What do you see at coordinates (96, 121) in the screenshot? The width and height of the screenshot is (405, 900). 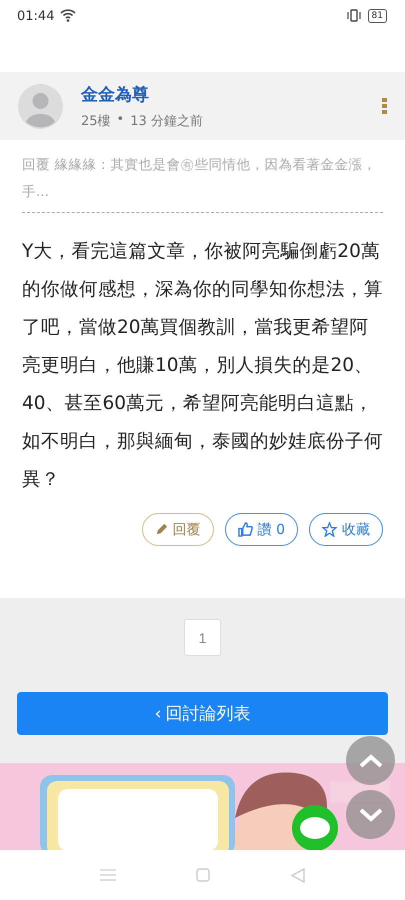 I see `floor-number: 25樓` at bounding box center [96, 121].